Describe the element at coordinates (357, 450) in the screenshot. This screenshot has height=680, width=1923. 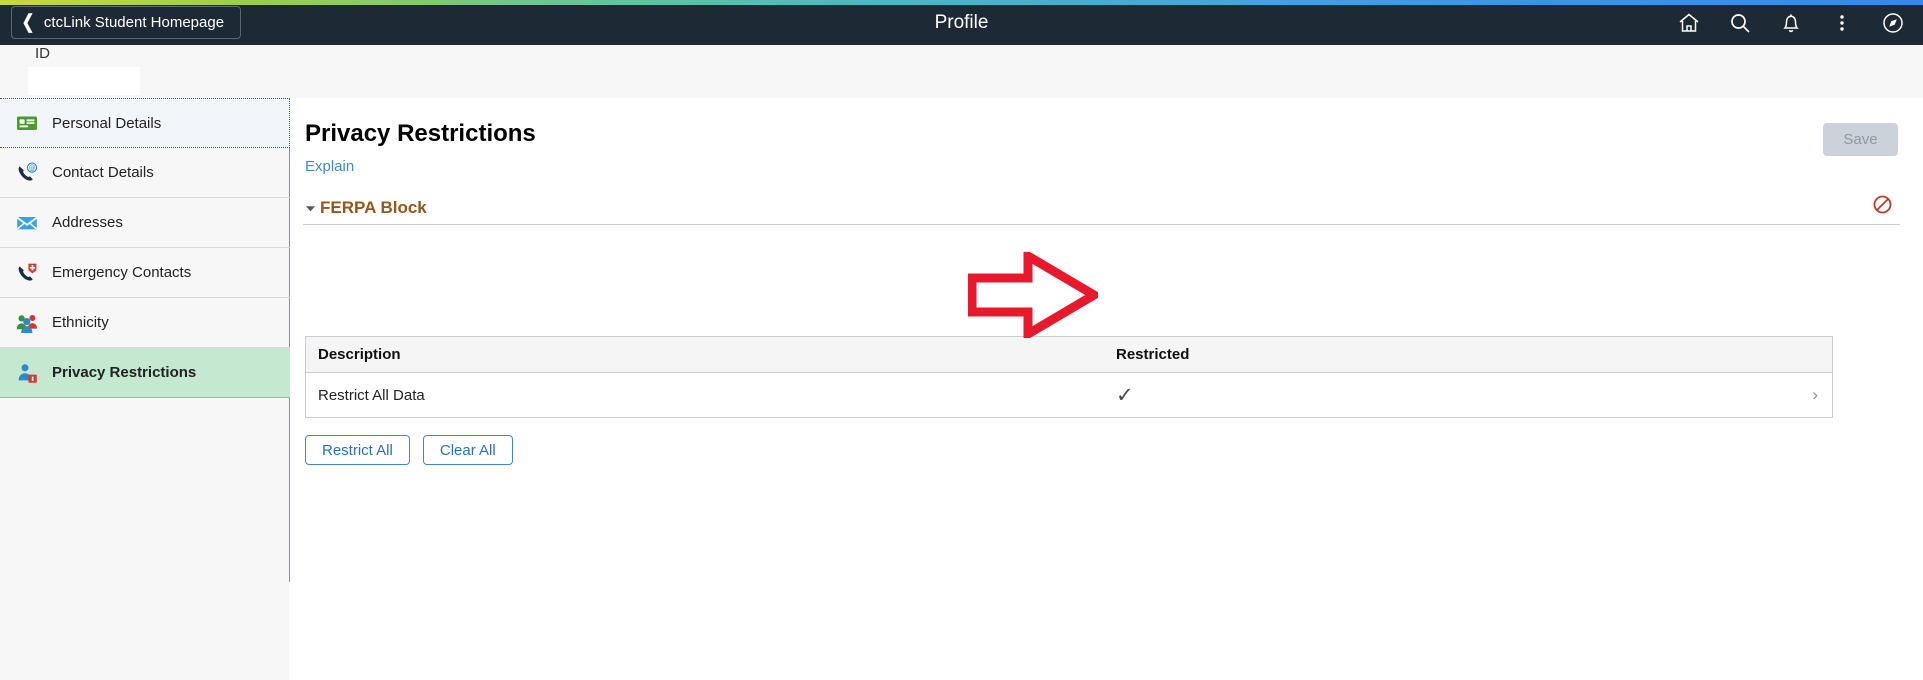
I see `restrict-all-button: Restrict All` at that location.